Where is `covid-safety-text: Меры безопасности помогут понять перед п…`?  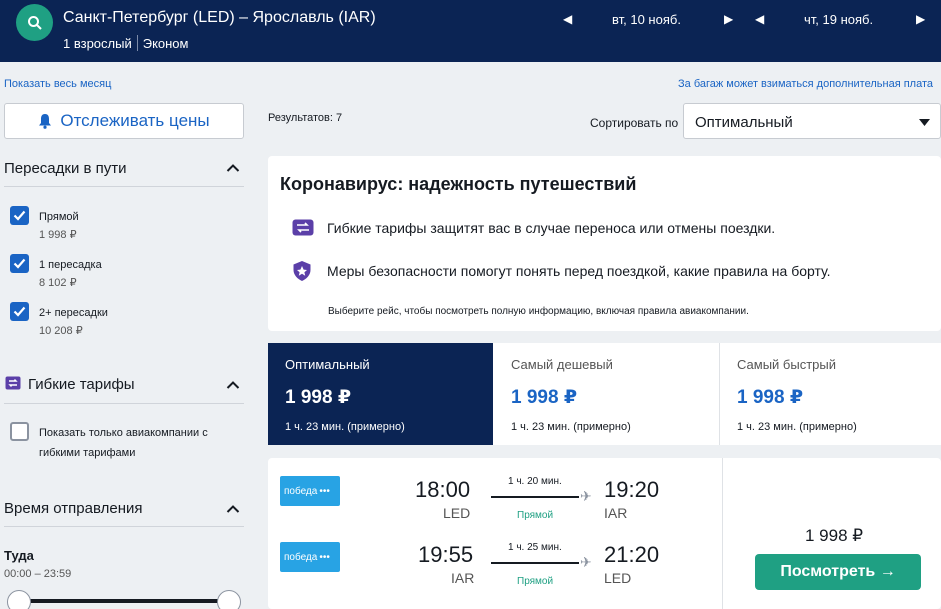 covid-safety-text: Меры безопасности помогут понять перед п… is located at coordinates (579, 271).